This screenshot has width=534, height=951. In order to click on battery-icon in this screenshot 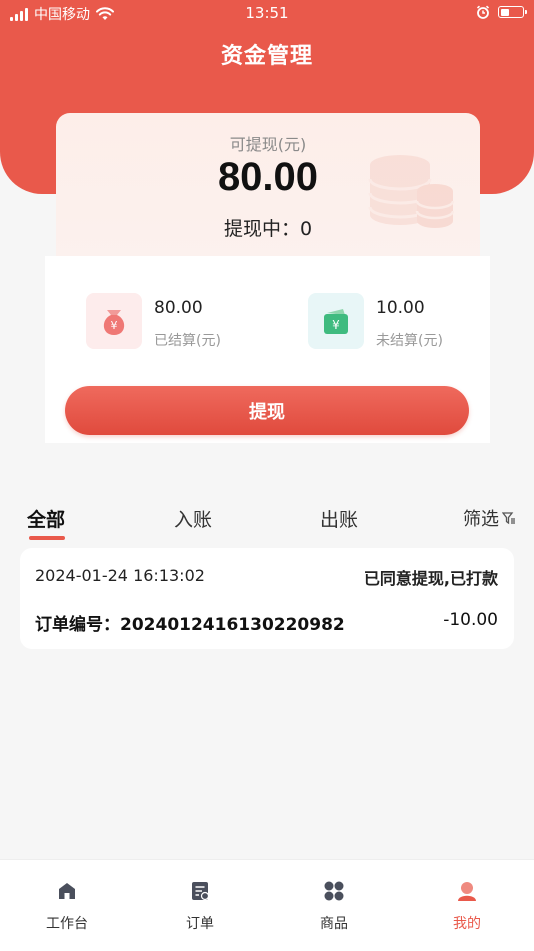, I will do `click(512, 12)`.